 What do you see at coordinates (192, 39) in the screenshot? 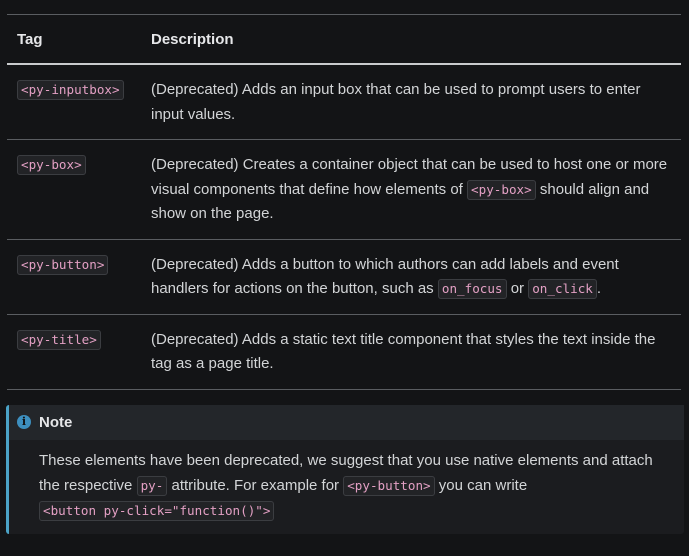
I see `header-description: Description` at bounding box center [192, 39].